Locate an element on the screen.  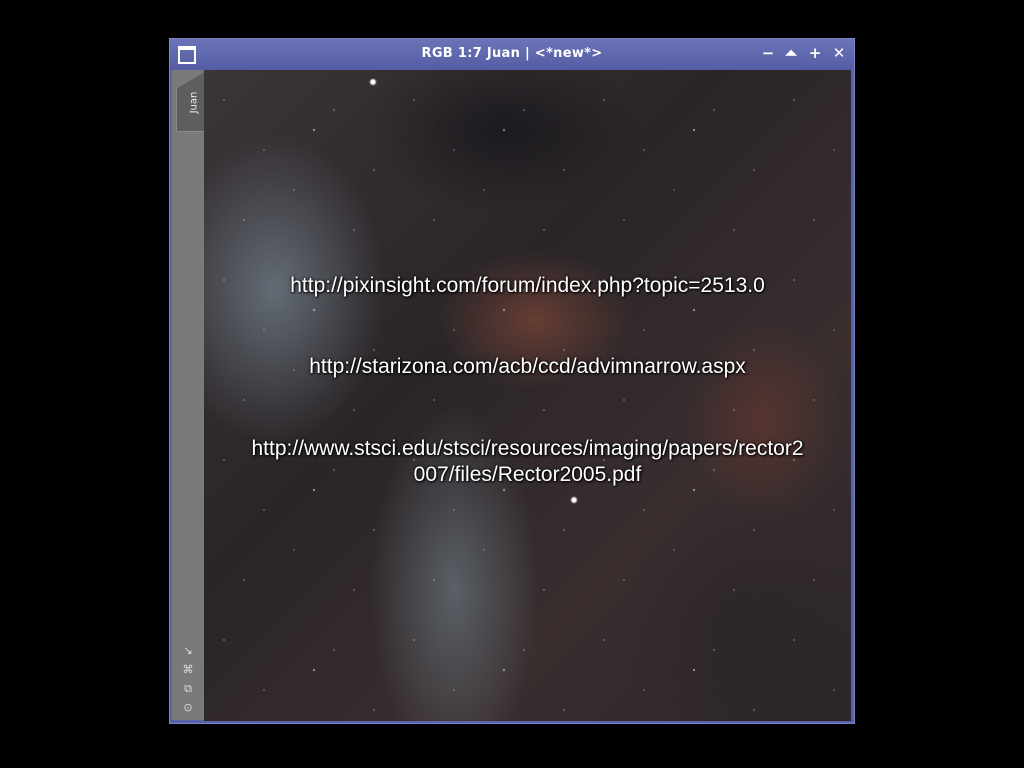
close-icon: ✕ is located at coordinates (839, 53).